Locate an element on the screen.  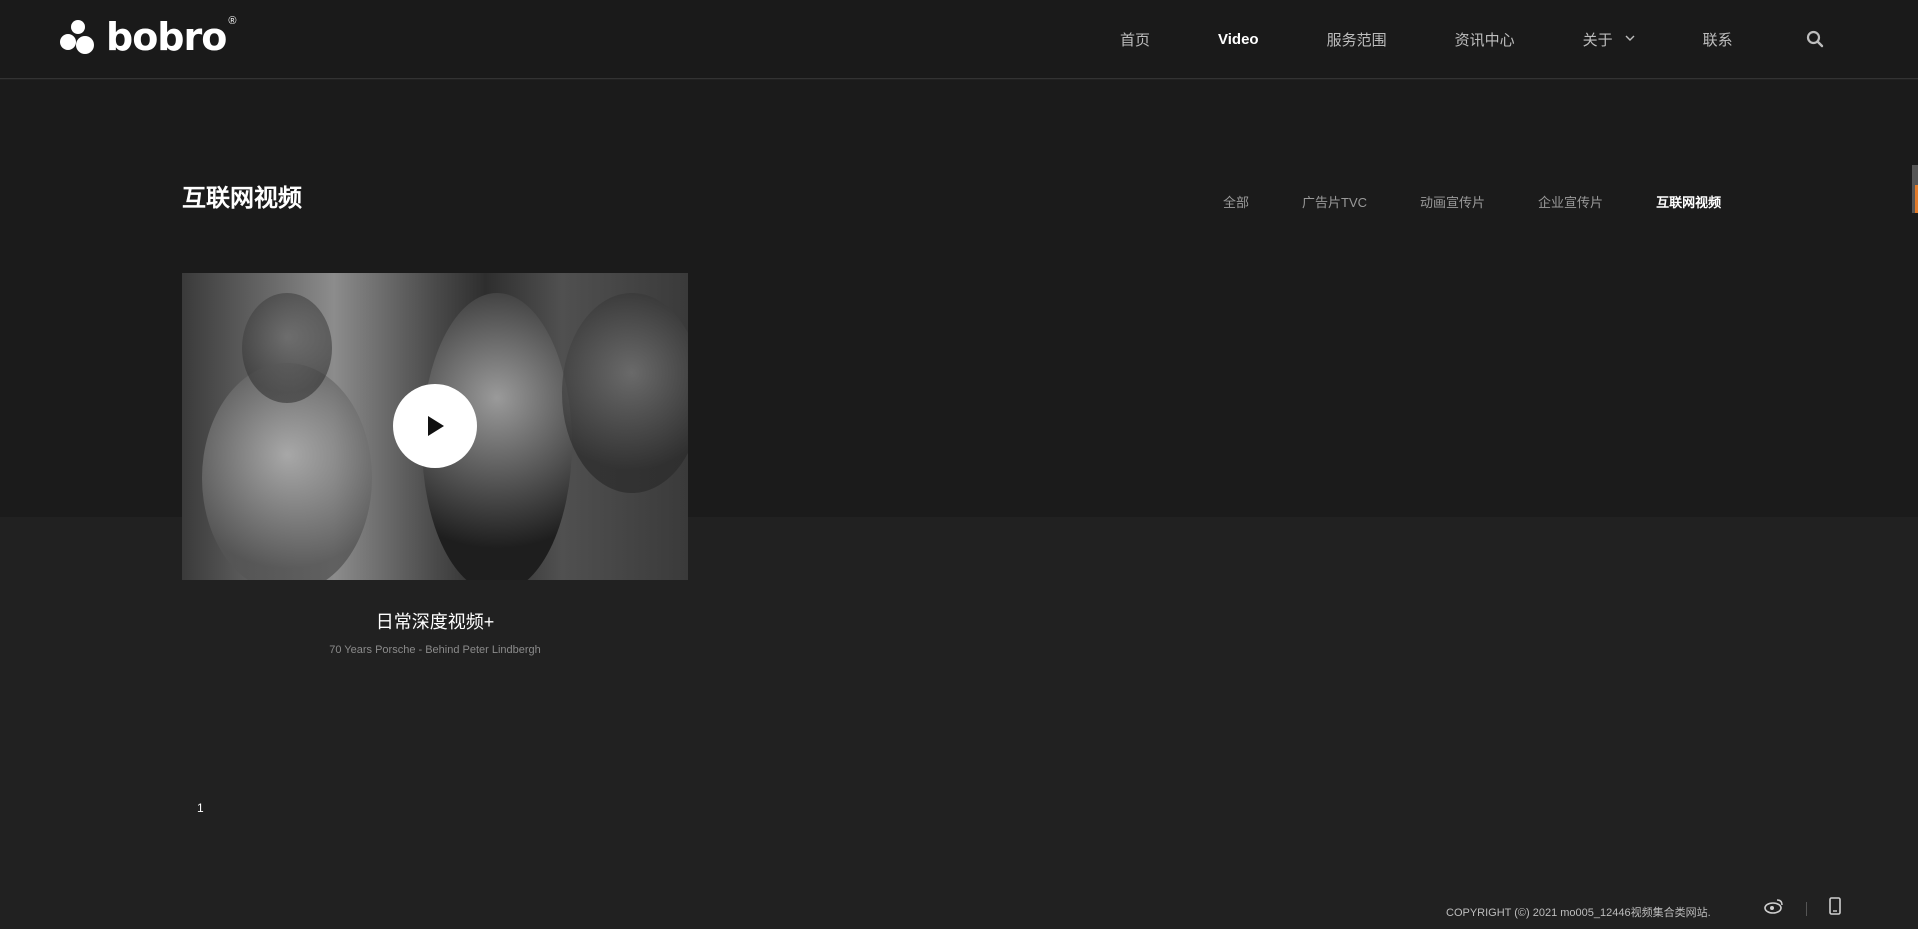
nav-item-about: 关于 is located at coordinates (1609, 39).